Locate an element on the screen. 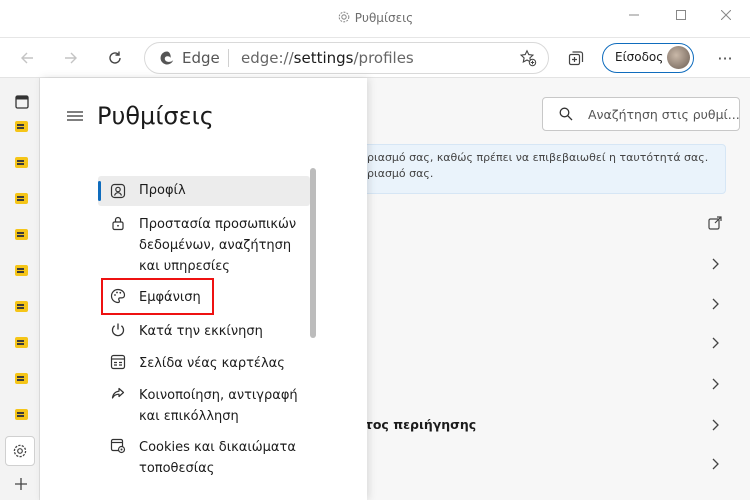 The image size is (750, 500). maximize-button is located at coordinates (681, 15).